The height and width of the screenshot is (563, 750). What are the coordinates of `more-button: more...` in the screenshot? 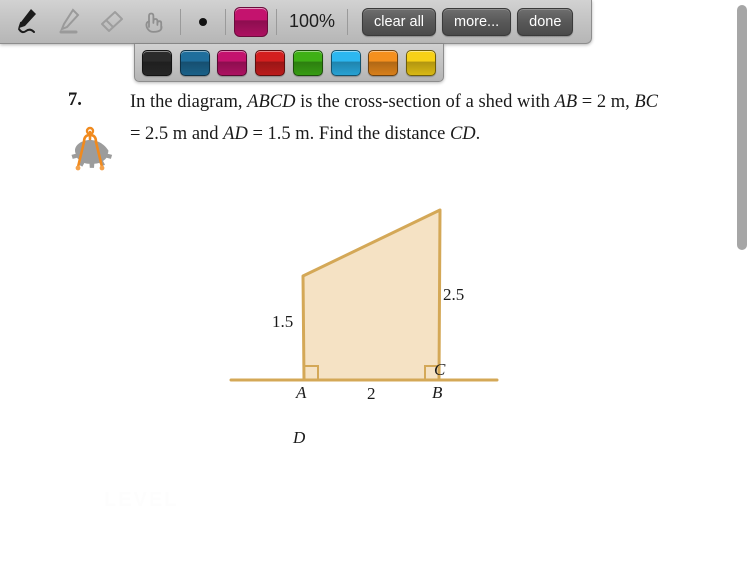 It's located at (477, 21).